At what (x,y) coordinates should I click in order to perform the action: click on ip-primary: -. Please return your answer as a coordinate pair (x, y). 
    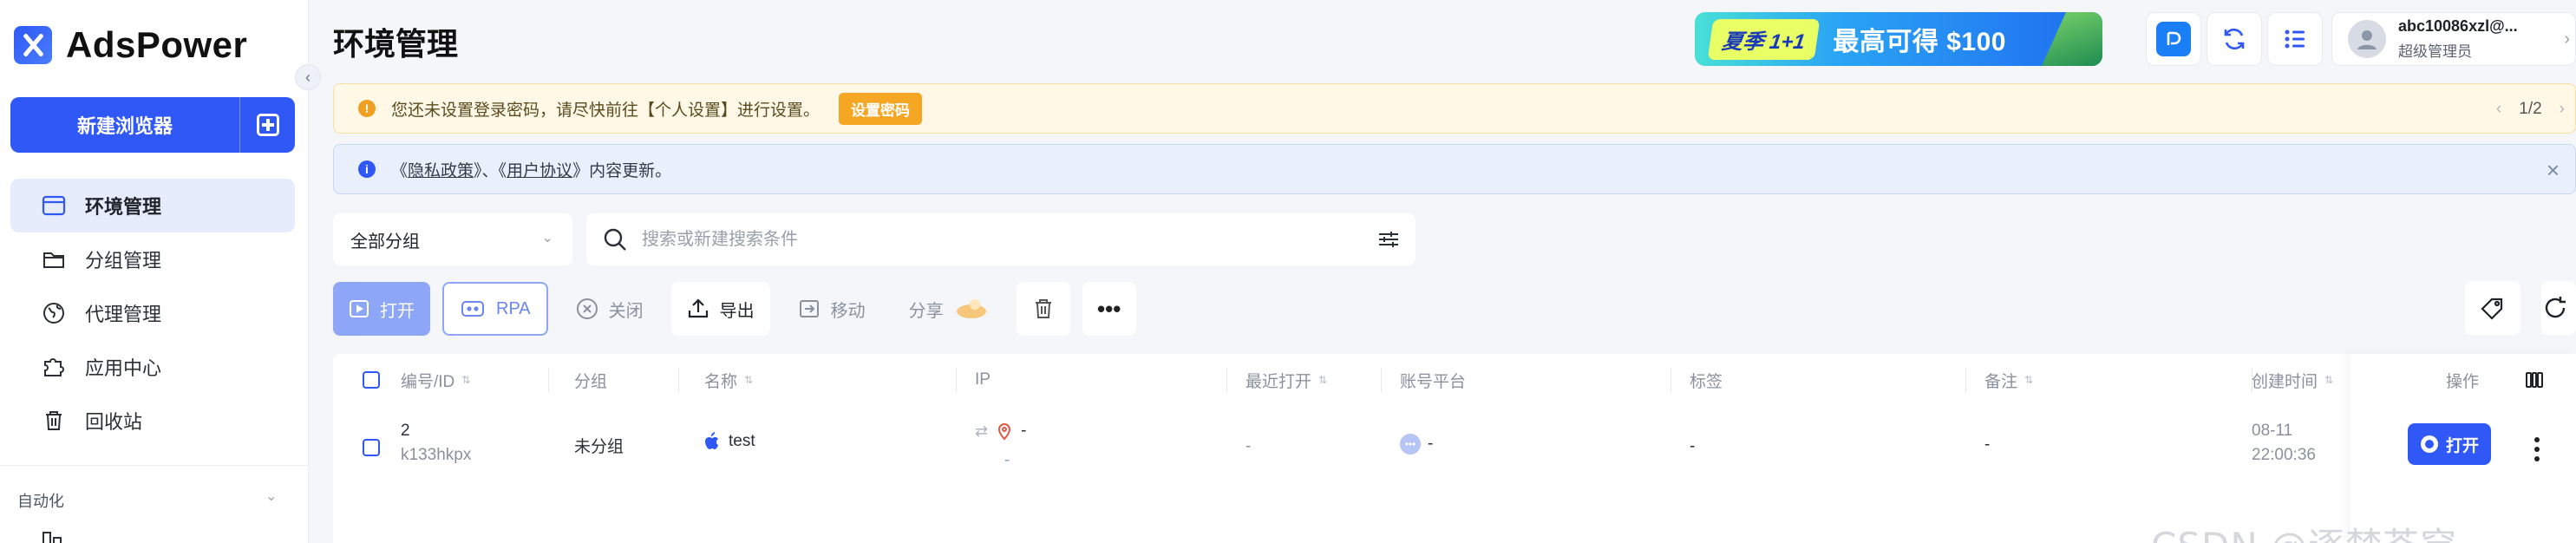
    Looking at the image, I should click on (1024, 431).